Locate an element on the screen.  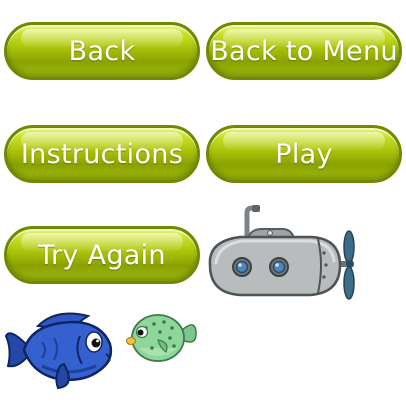
back-button-label: Back is located at coordinates (102, 51).